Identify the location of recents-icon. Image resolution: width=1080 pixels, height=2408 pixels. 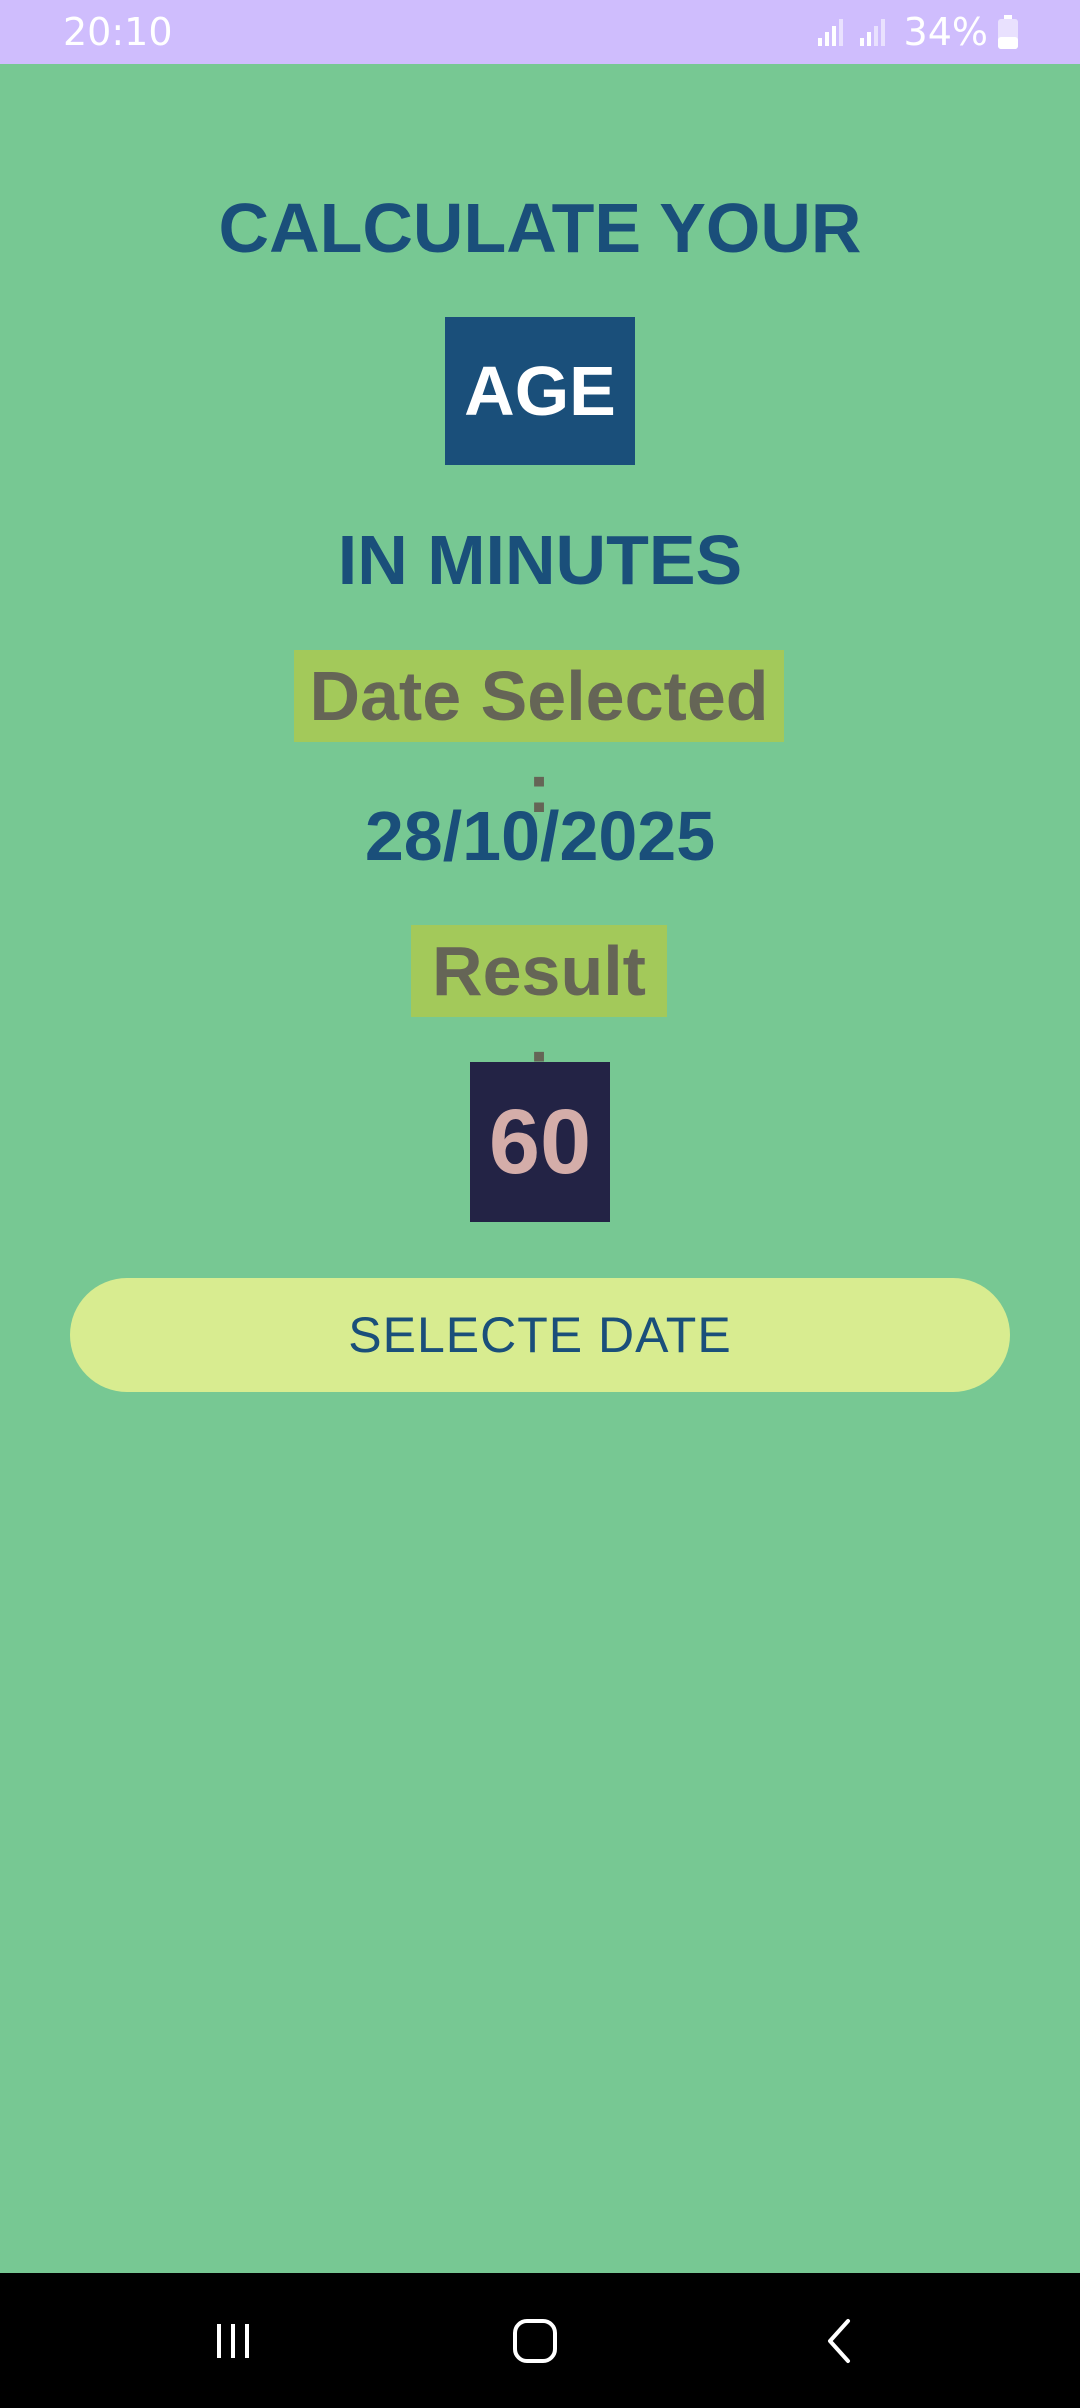
(233, 2340).